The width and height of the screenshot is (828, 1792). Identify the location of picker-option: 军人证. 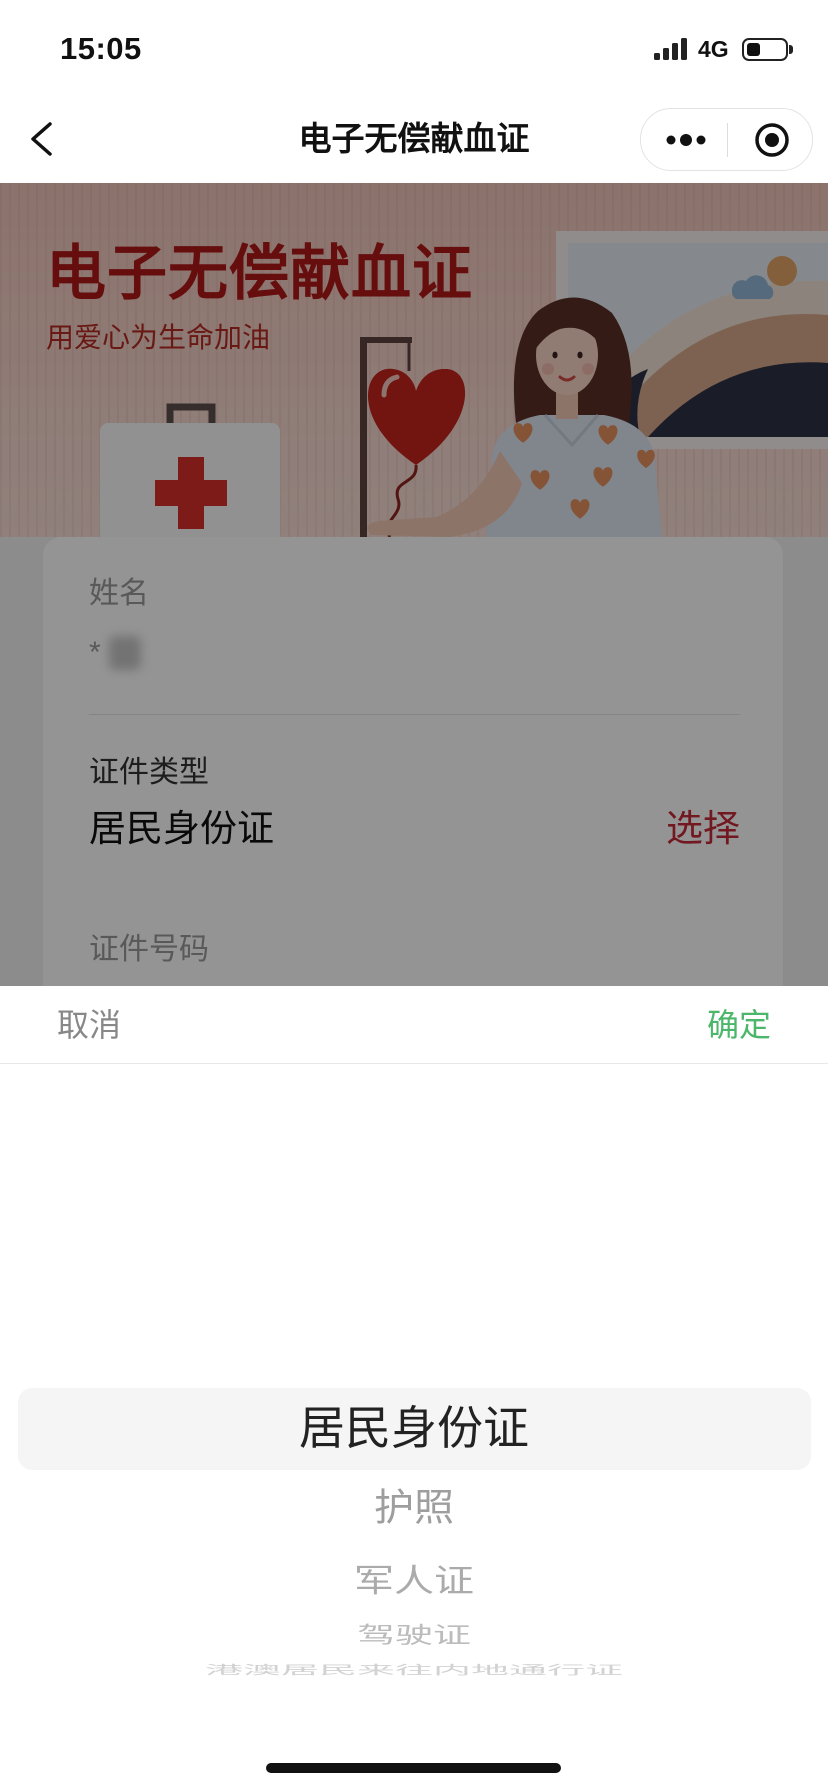
(414, 1581).